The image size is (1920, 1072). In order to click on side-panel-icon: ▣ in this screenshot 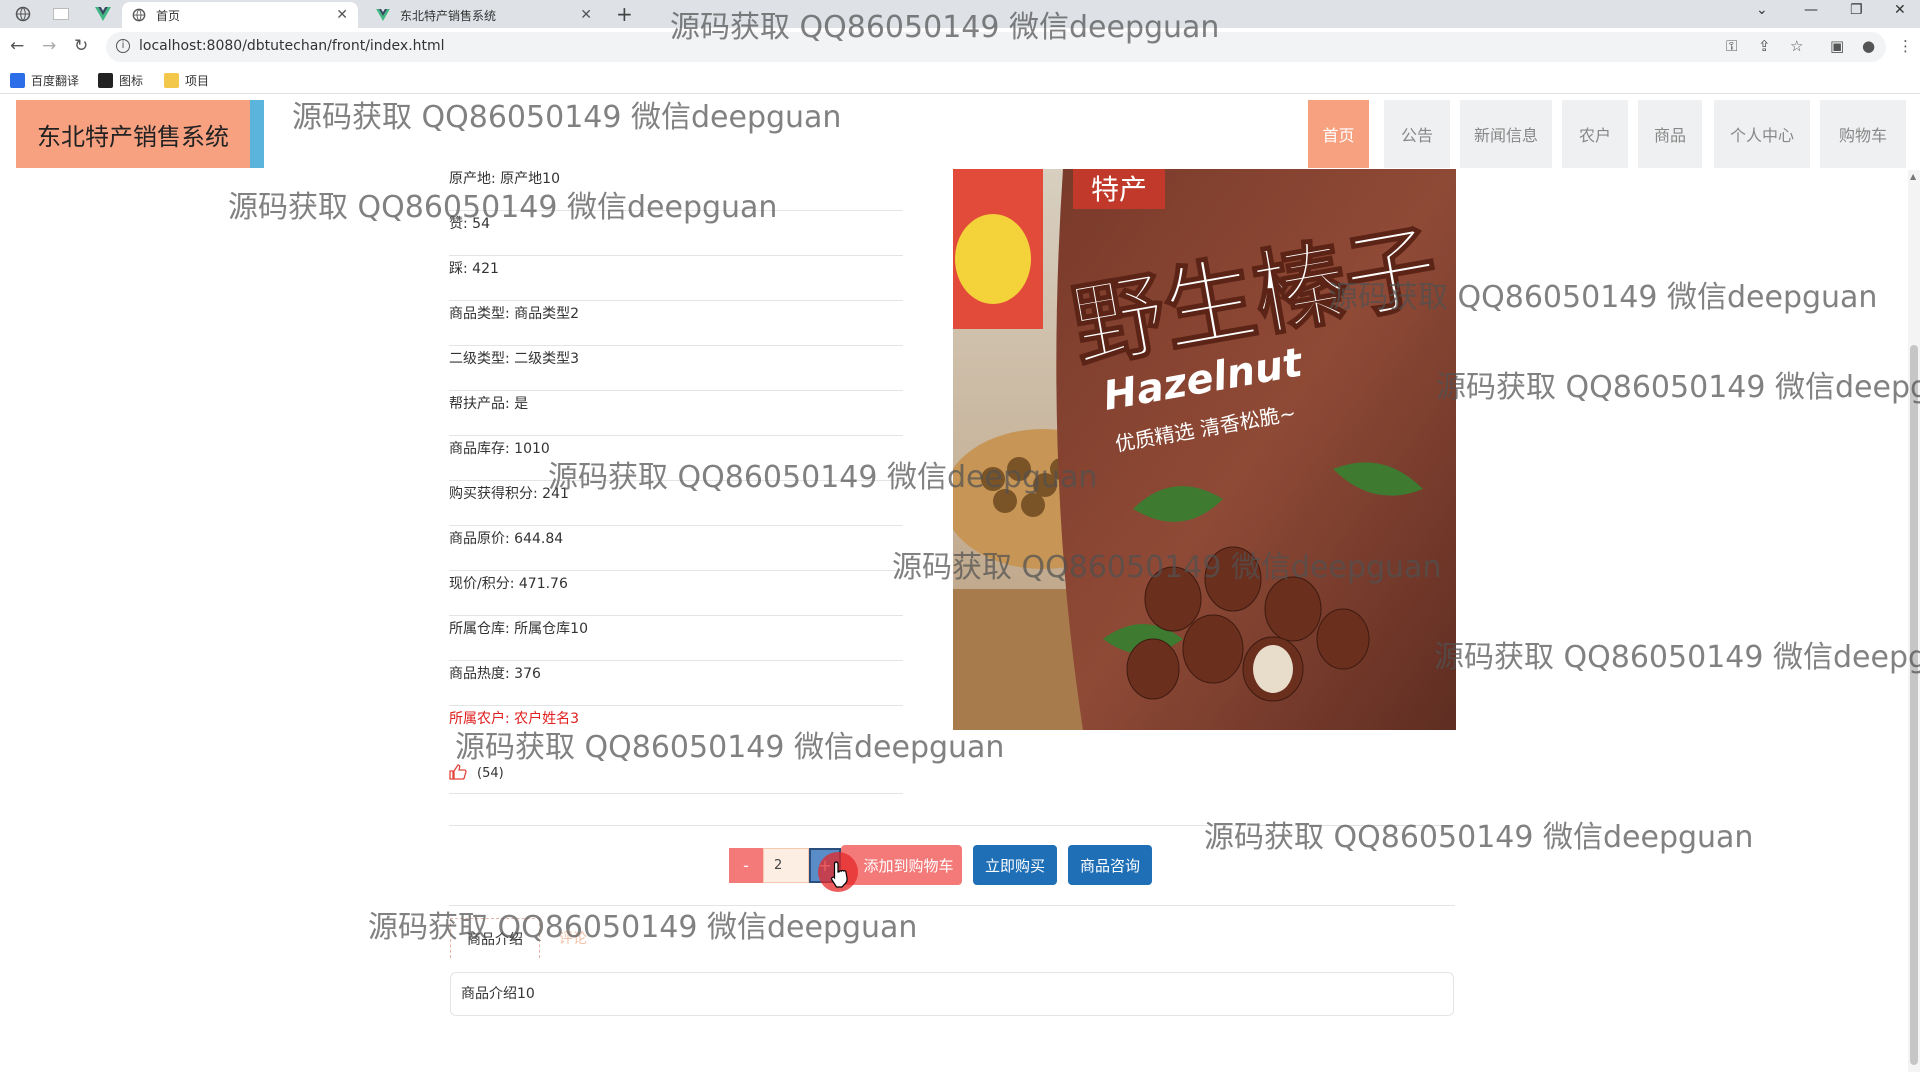, I will do `click(1837, 46)`.